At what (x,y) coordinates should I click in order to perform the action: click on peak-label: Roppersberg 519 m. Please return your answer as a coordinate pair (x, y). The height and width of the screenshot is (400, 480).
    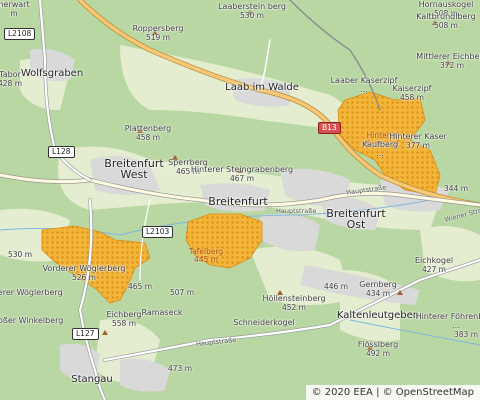
    Looking at the image, I should click on (158, 33).